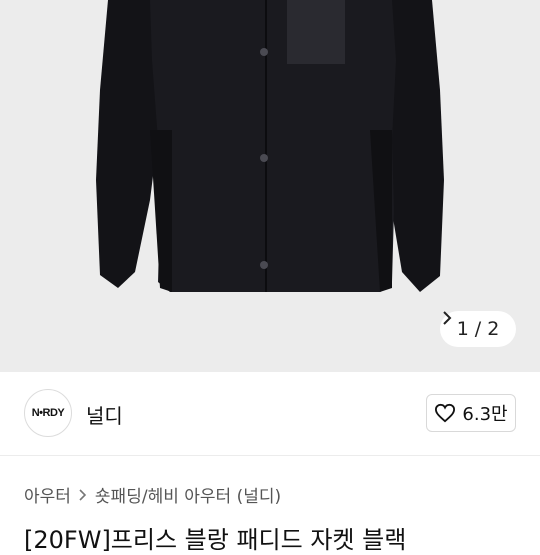  What do you see at coordinates (493, 329) in the screenshot?
I see `pager-total: 2` at bounding box center [493, 329].